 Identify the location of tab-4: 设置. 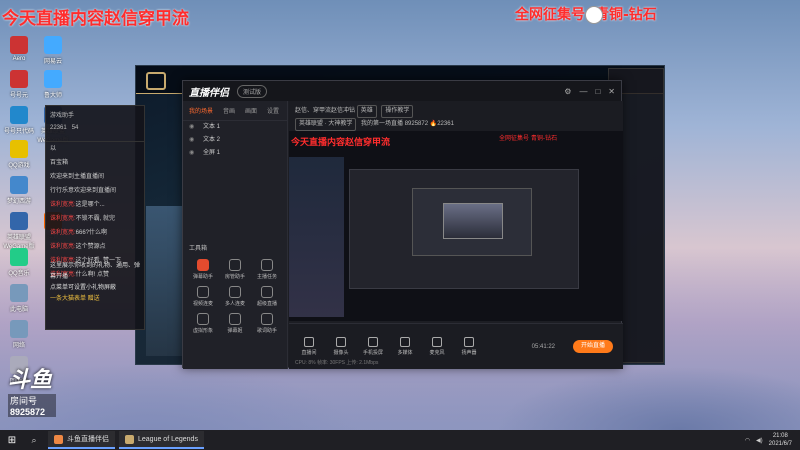
(273, 110).